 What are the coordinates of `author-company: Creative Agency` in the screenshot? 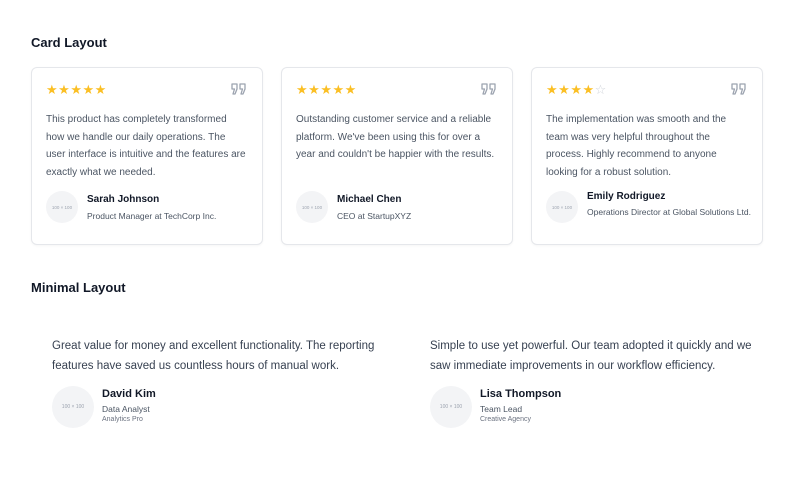 It's located at (505, 419).